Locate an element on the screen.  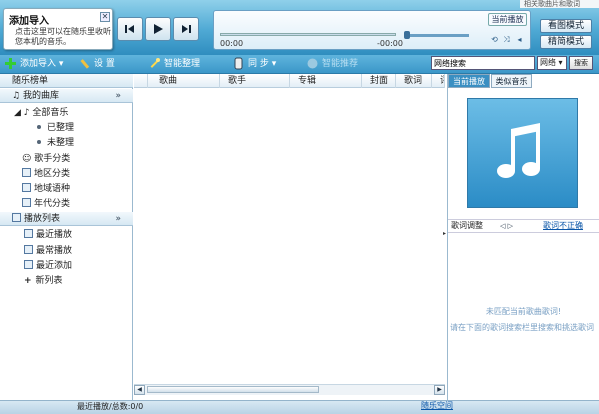
sidebar-item-language: 地域语种 is located at coordinates (66, 189).